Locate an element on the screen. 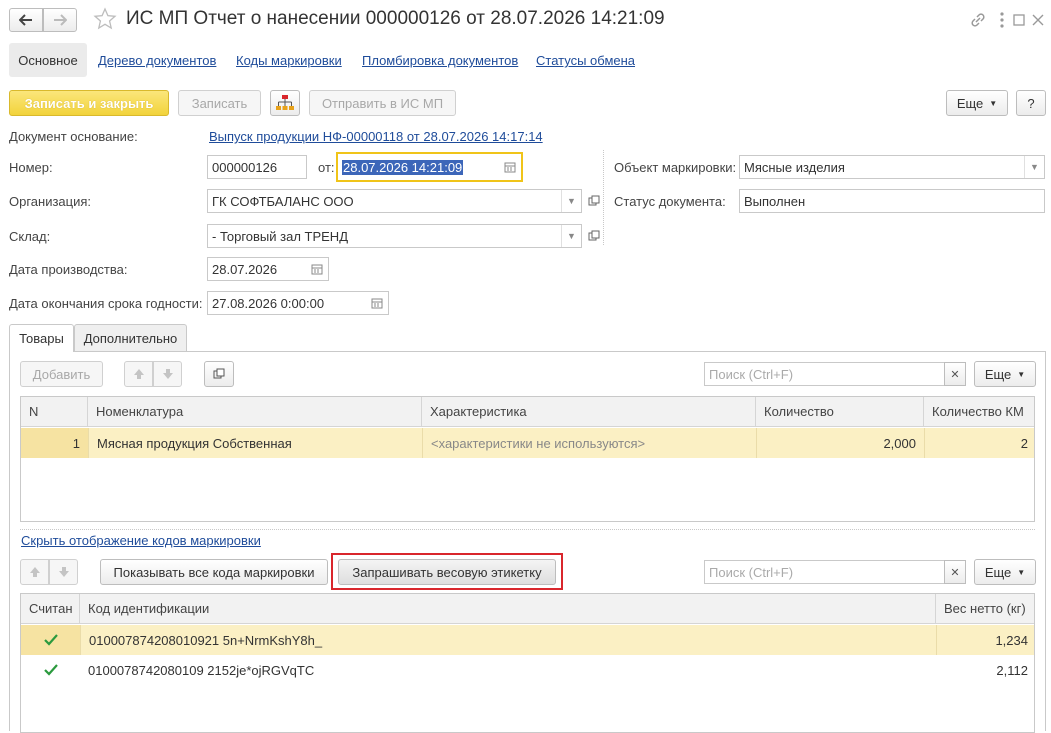  org-value: ГК СОФТБАЛАНС ООО is located at coordinates (283, 201).